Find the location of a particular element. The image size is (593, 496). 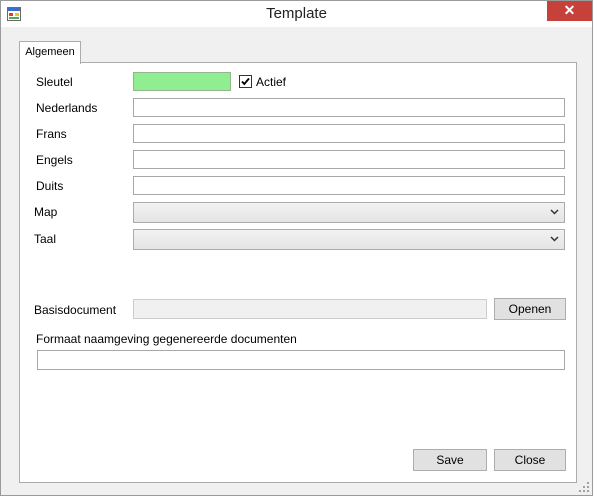

close-window-button: ✕ is located at coordinates (569, 11).